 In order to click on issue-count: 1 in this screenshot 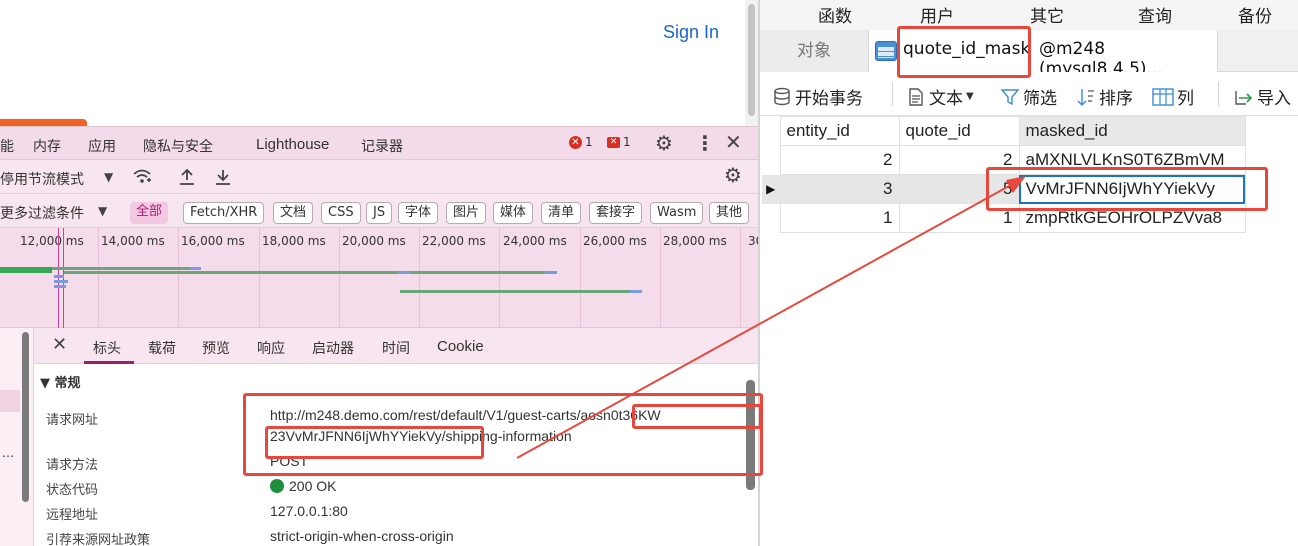, I will do `click(627, 142)`.